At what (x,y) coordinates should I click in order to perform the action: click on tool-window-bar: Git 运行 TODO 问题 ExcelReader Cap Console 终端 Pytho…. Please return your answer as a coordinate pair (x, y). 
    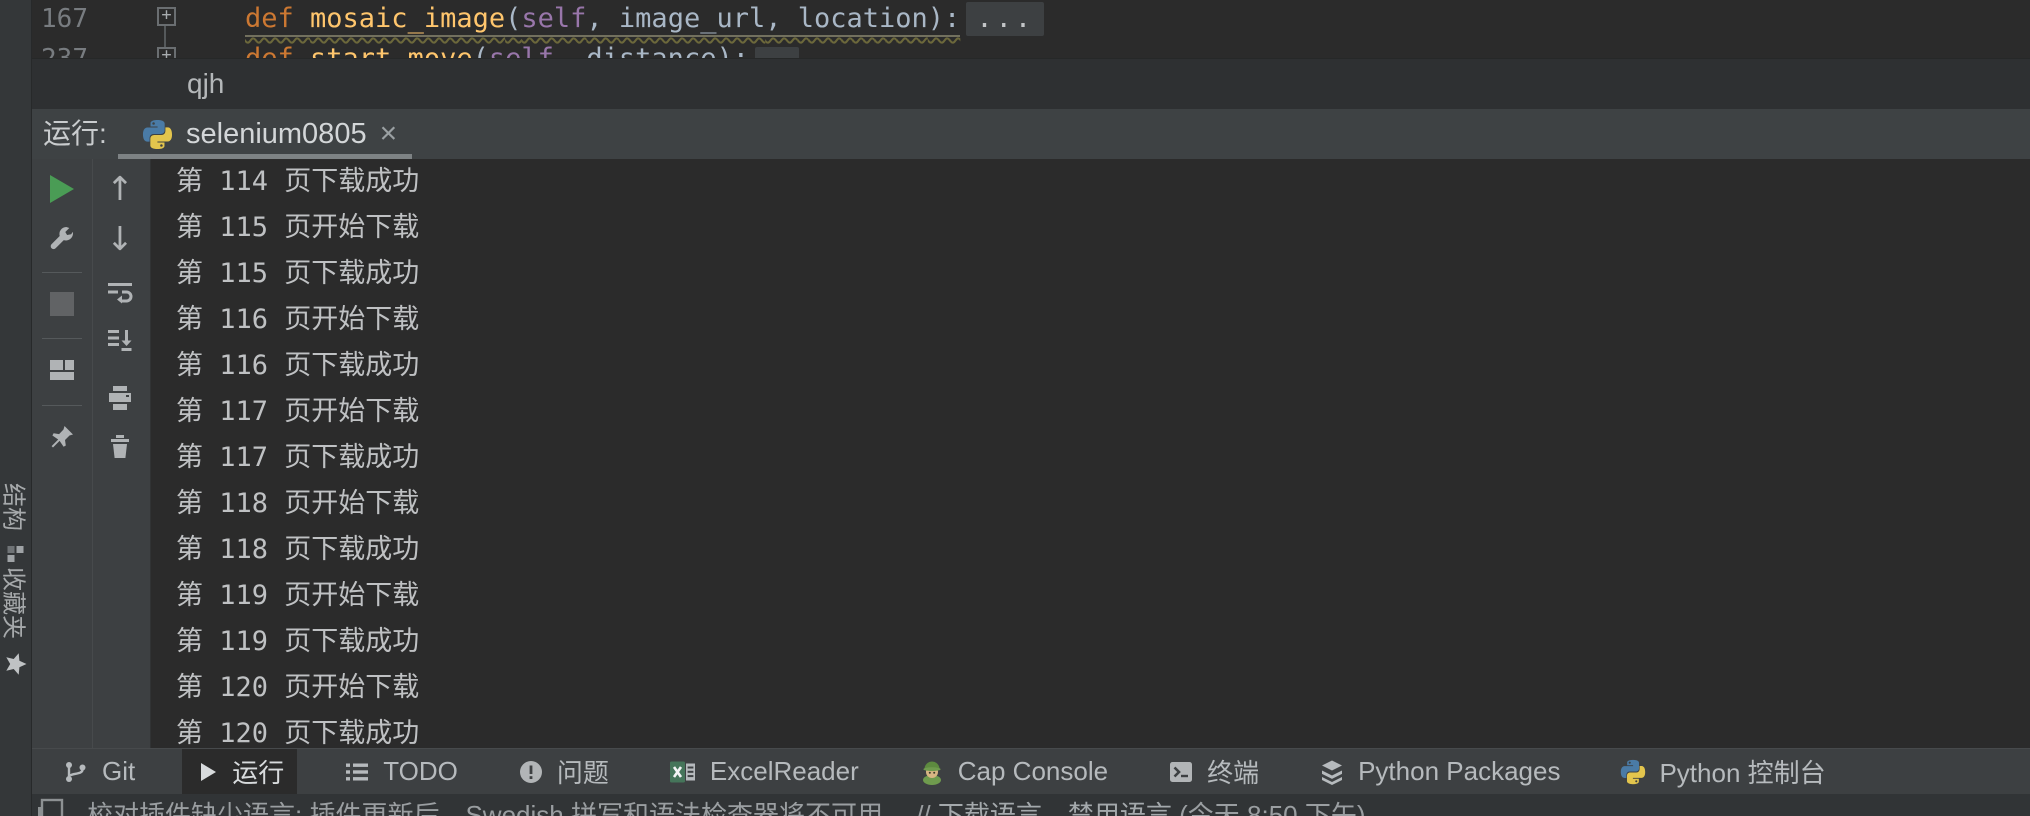
    Looking at the image, I should click on (1031, 771).